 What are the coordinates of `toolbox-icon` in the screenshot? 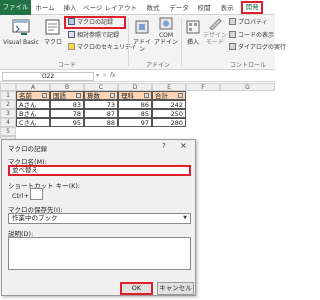 It's located at (193, 27).